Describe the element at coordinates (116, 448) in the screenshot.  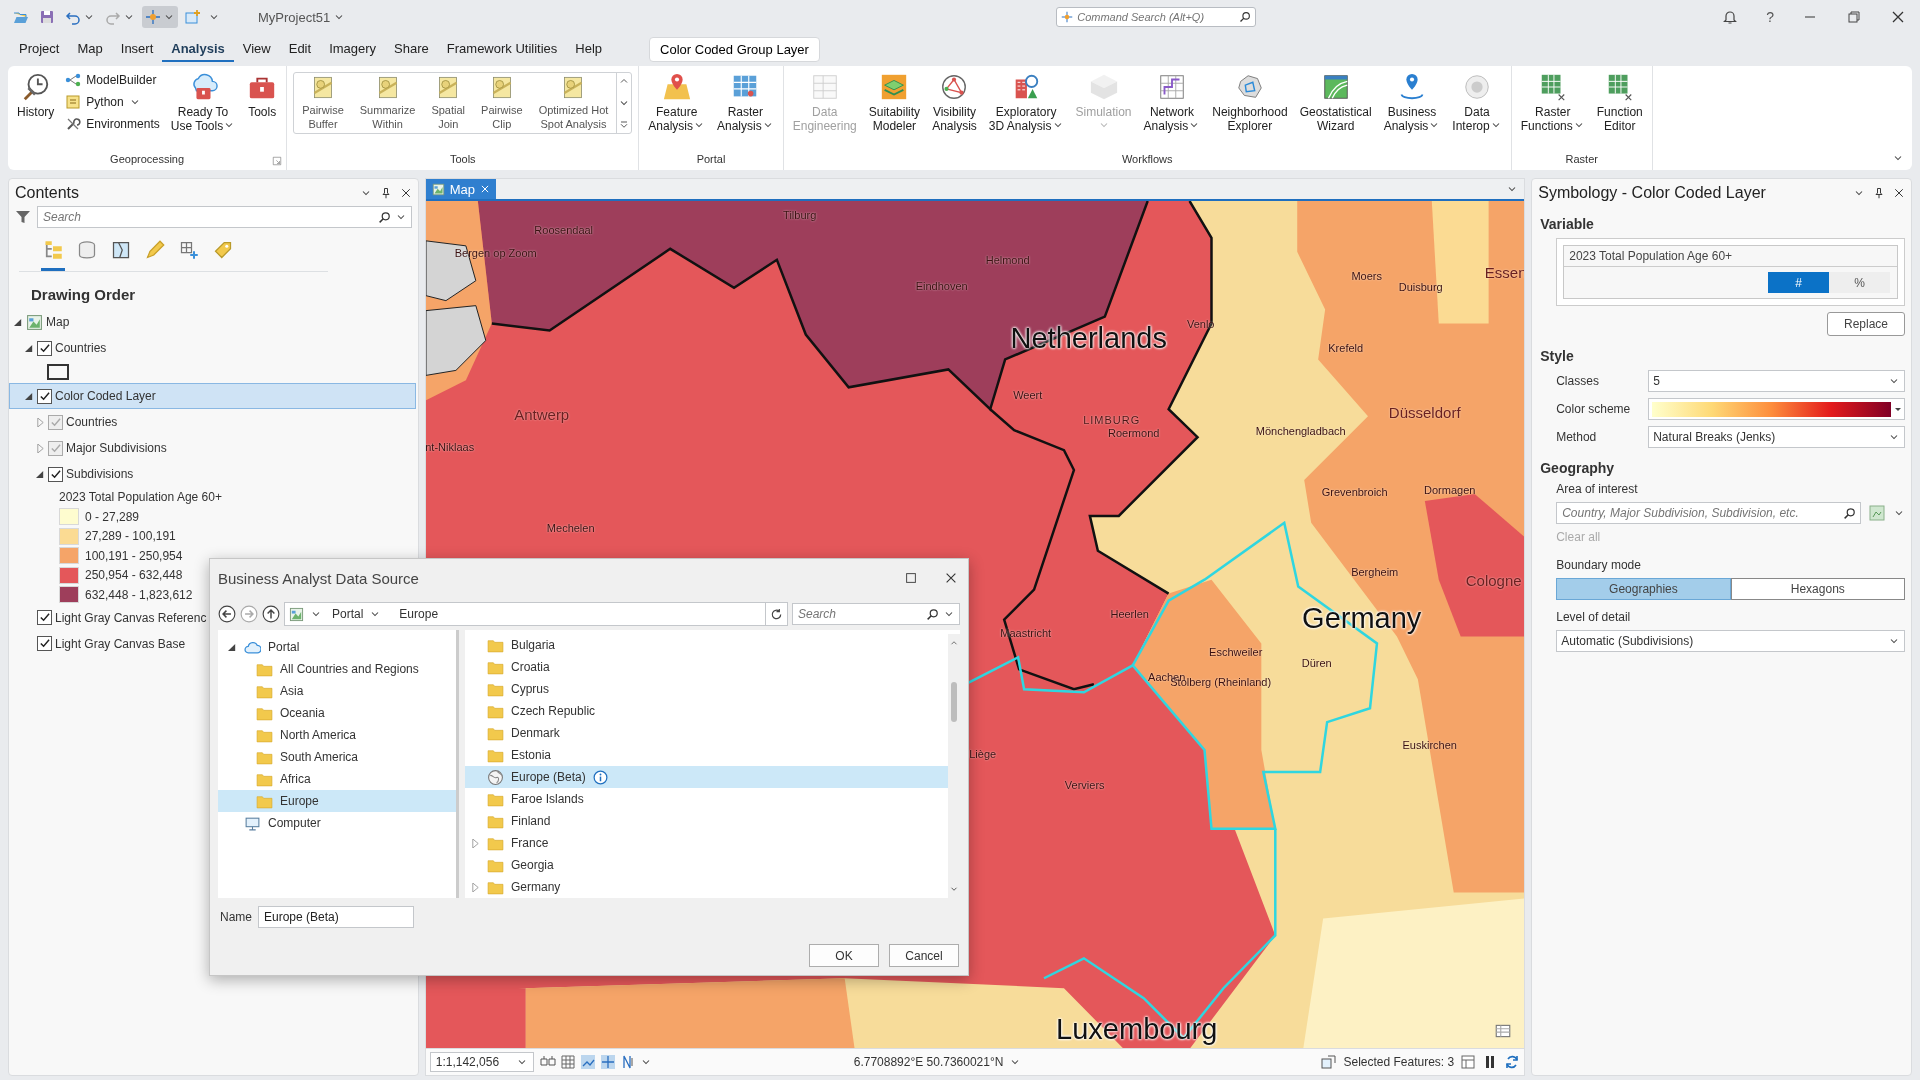
I see `layer-name: Major Subdivisions` at that location.